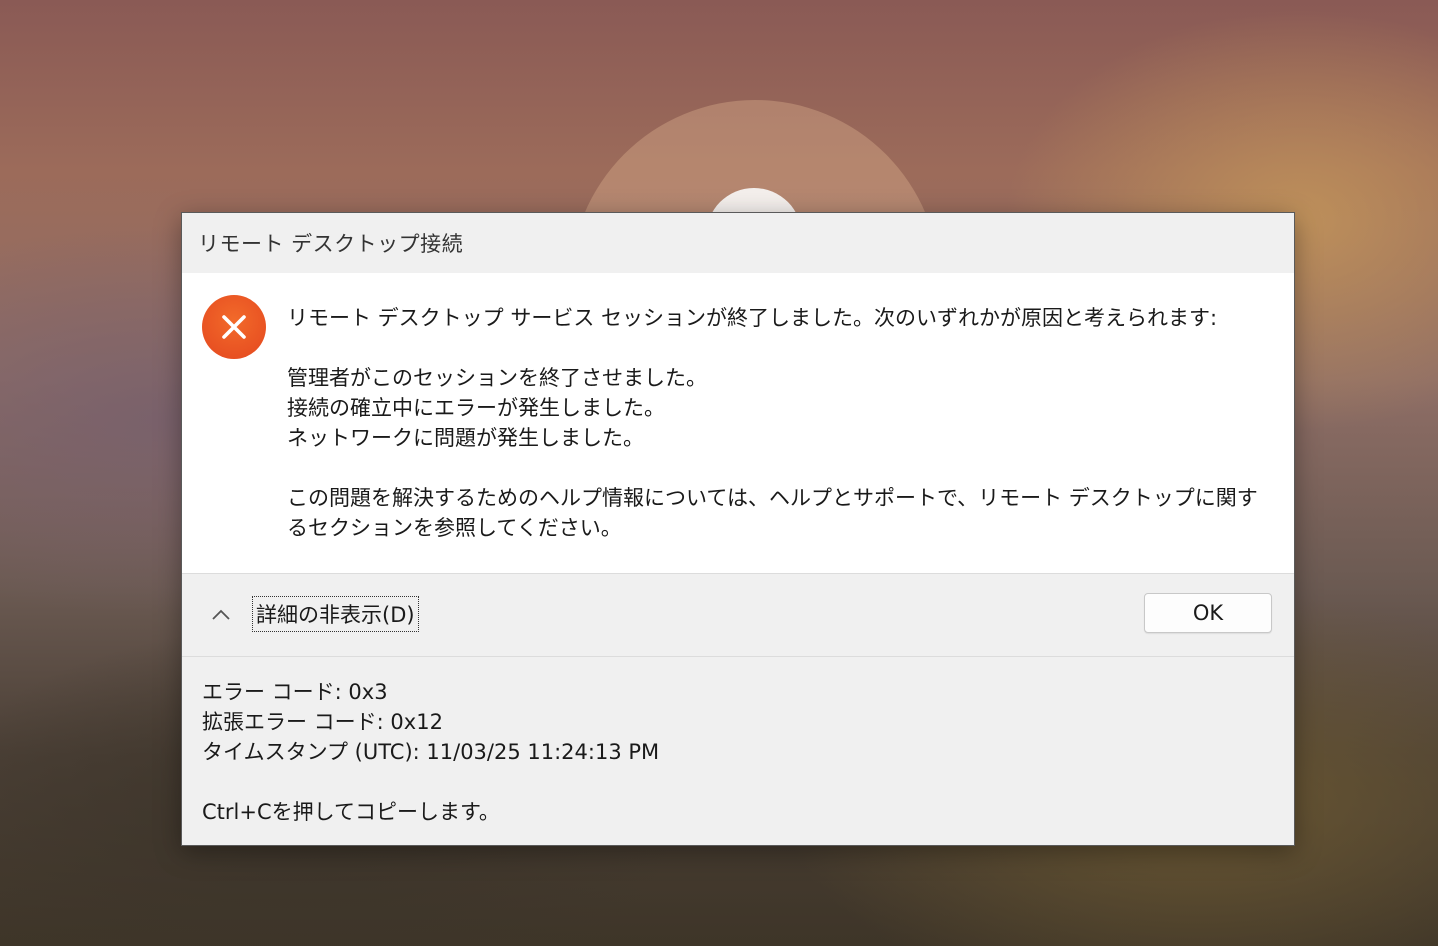  Describe the element at coordinates (322, 722) in the screenshot. I see `extended-error-code: 拡張エラー コード: 0x12` at that location.